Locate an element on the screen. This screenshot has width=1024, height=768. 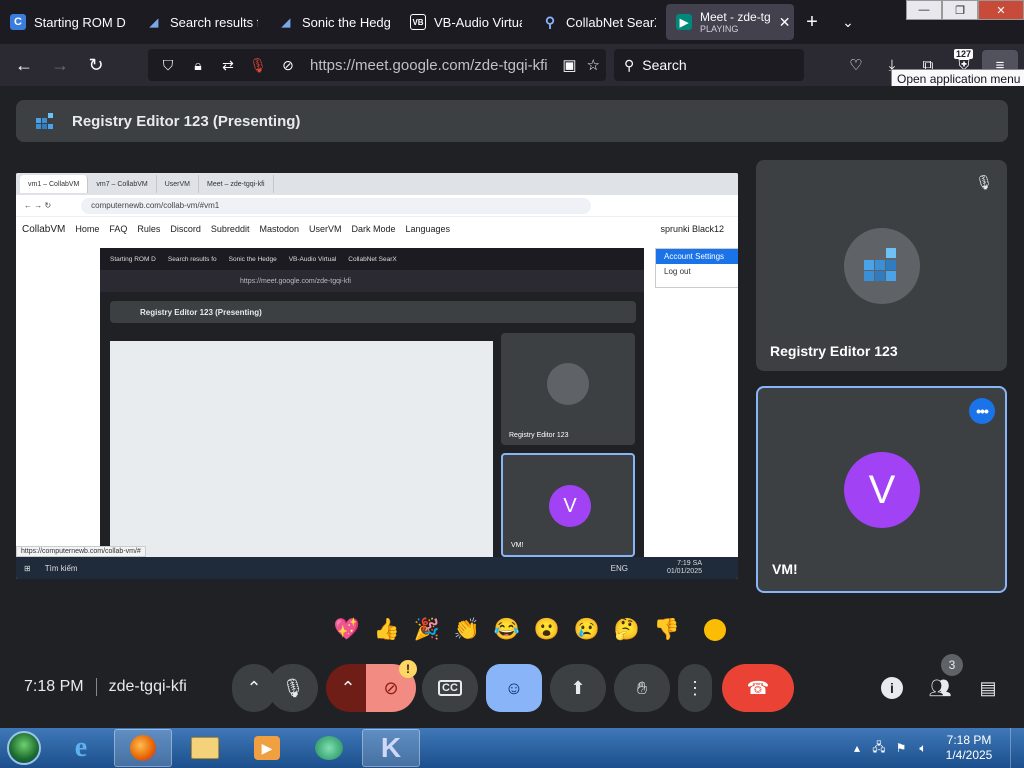
windows-orb-icon is located at coordinates (24, 748).